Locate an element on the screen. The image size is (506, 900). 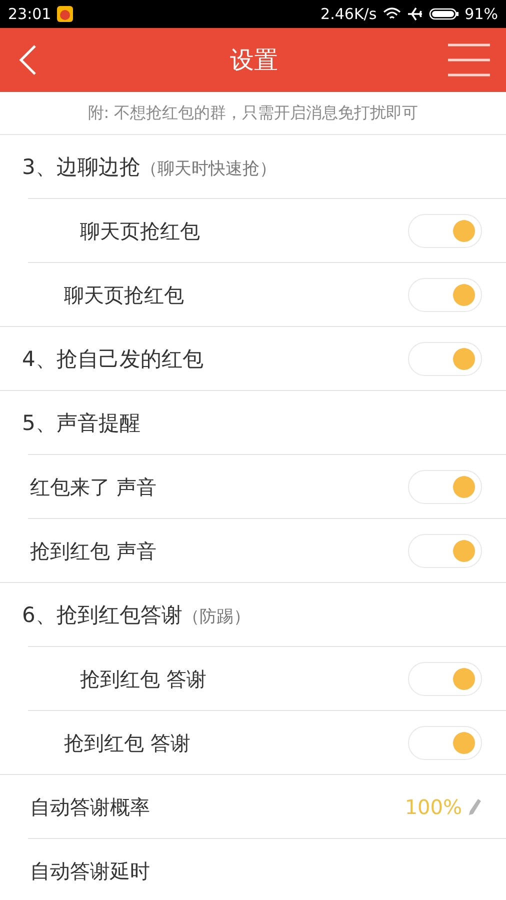
app-notification-icon is located at coordinates (65, 14).